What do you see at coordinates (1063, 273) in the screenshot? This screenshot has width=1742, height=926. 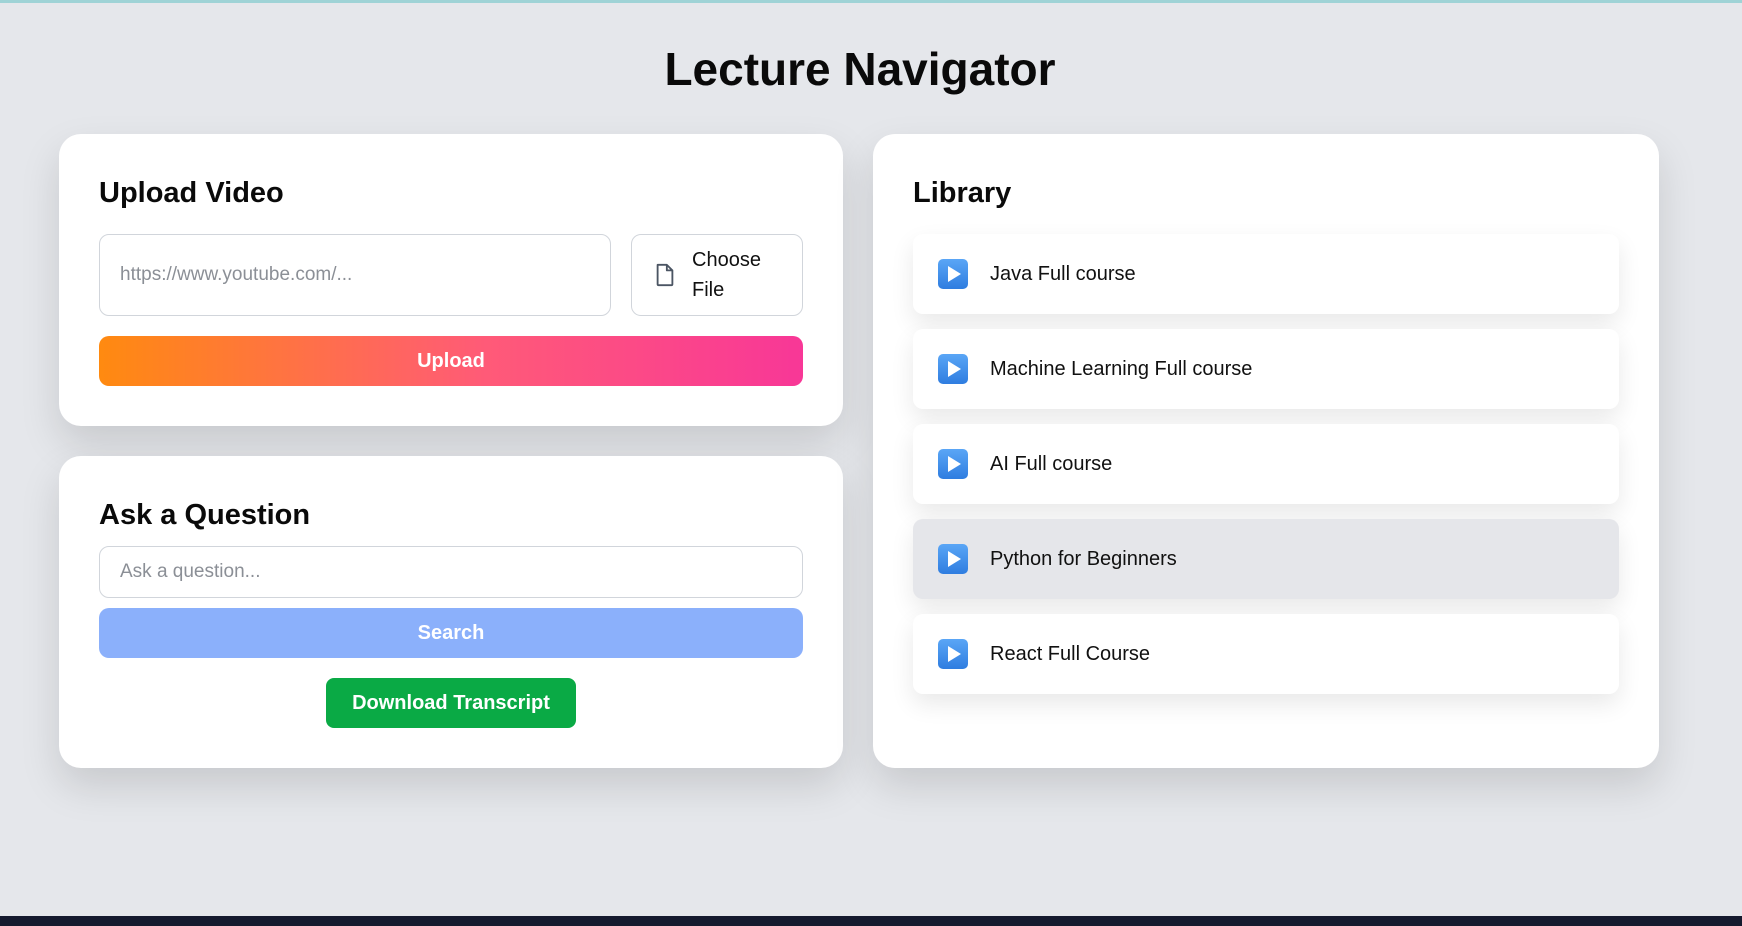 I see `library-item-label: Java Full course` at bounding box center [1063, 273].